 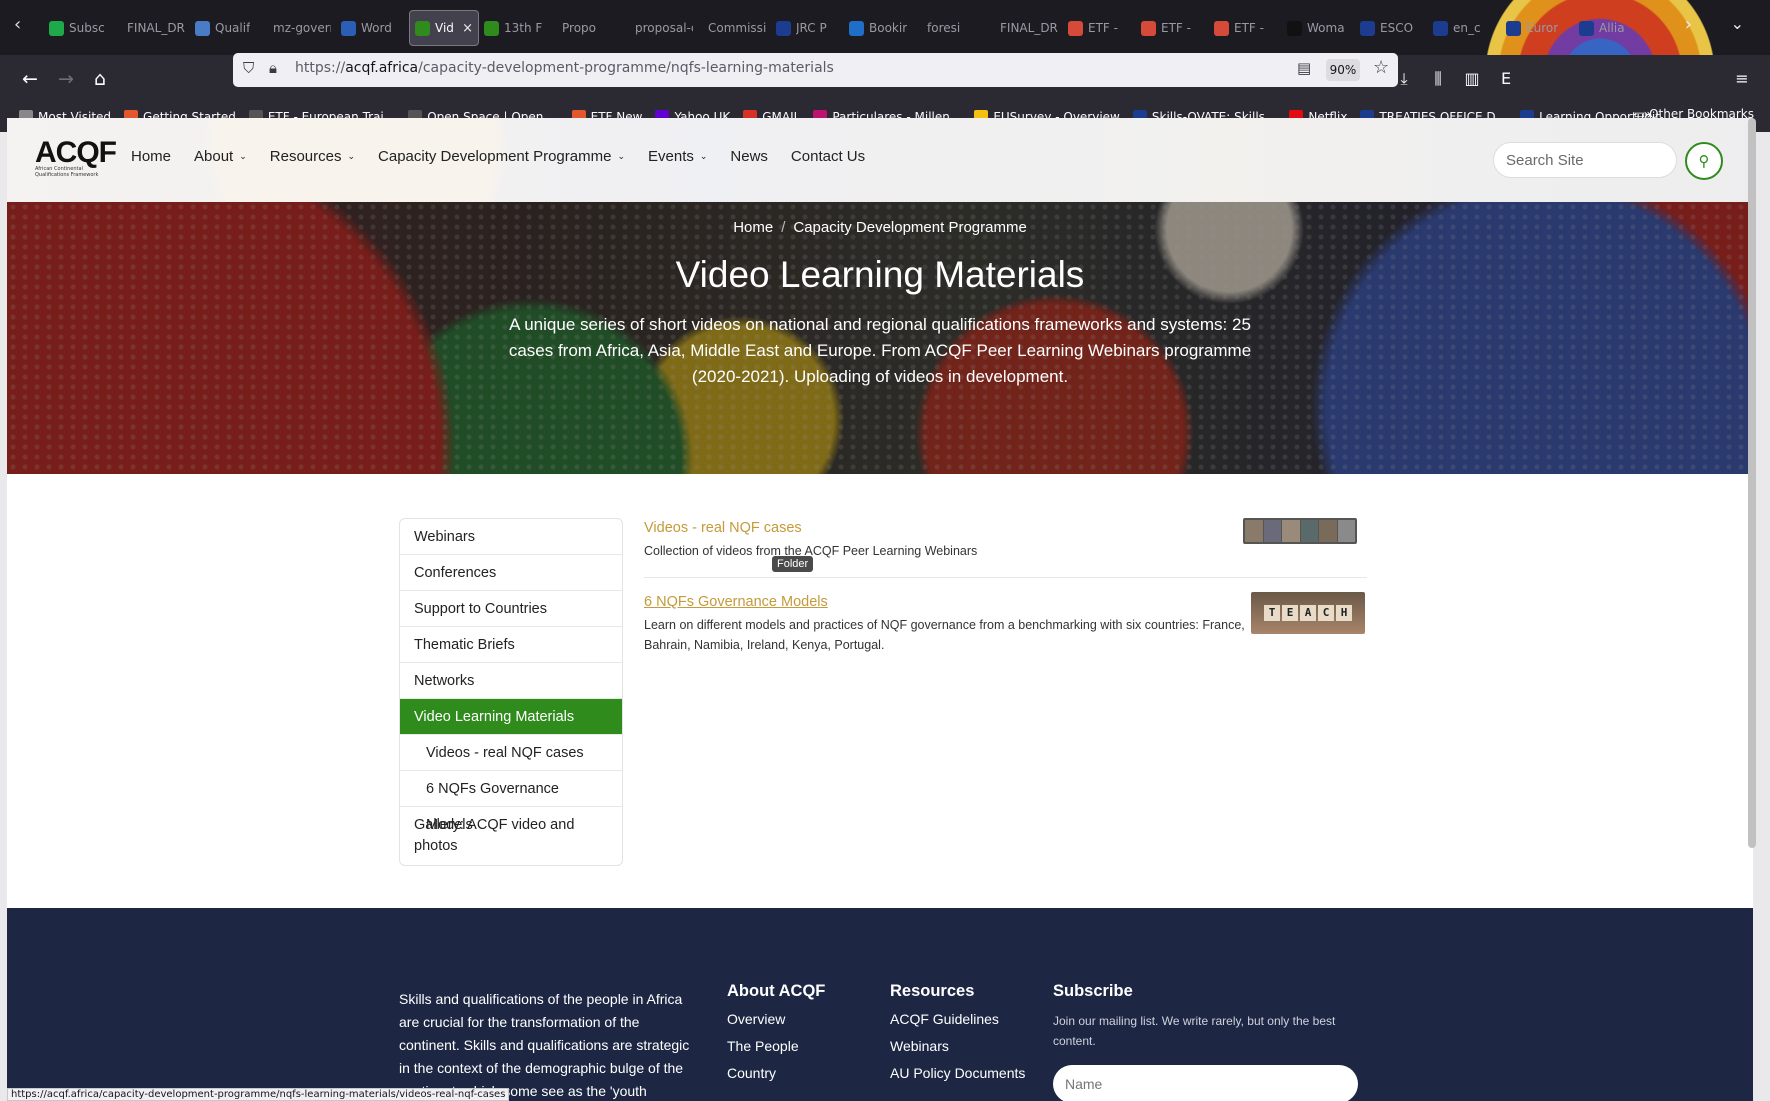 What do you see at coordinates (828, 156) in the screenshot?
I see `nav-contact-us: Contact Us` at bounding box center [828, 156].